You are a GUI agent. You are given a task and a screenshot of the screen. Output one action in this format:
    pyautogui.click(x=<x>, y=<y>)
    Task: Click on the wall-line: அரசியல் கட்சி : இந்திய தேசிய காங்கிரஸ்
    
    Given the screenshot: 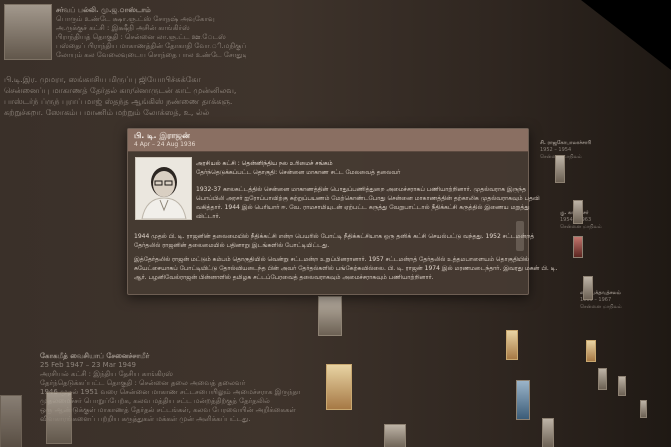 What is the action you would take?
    pyautogui.click(x=106, y=374)
    